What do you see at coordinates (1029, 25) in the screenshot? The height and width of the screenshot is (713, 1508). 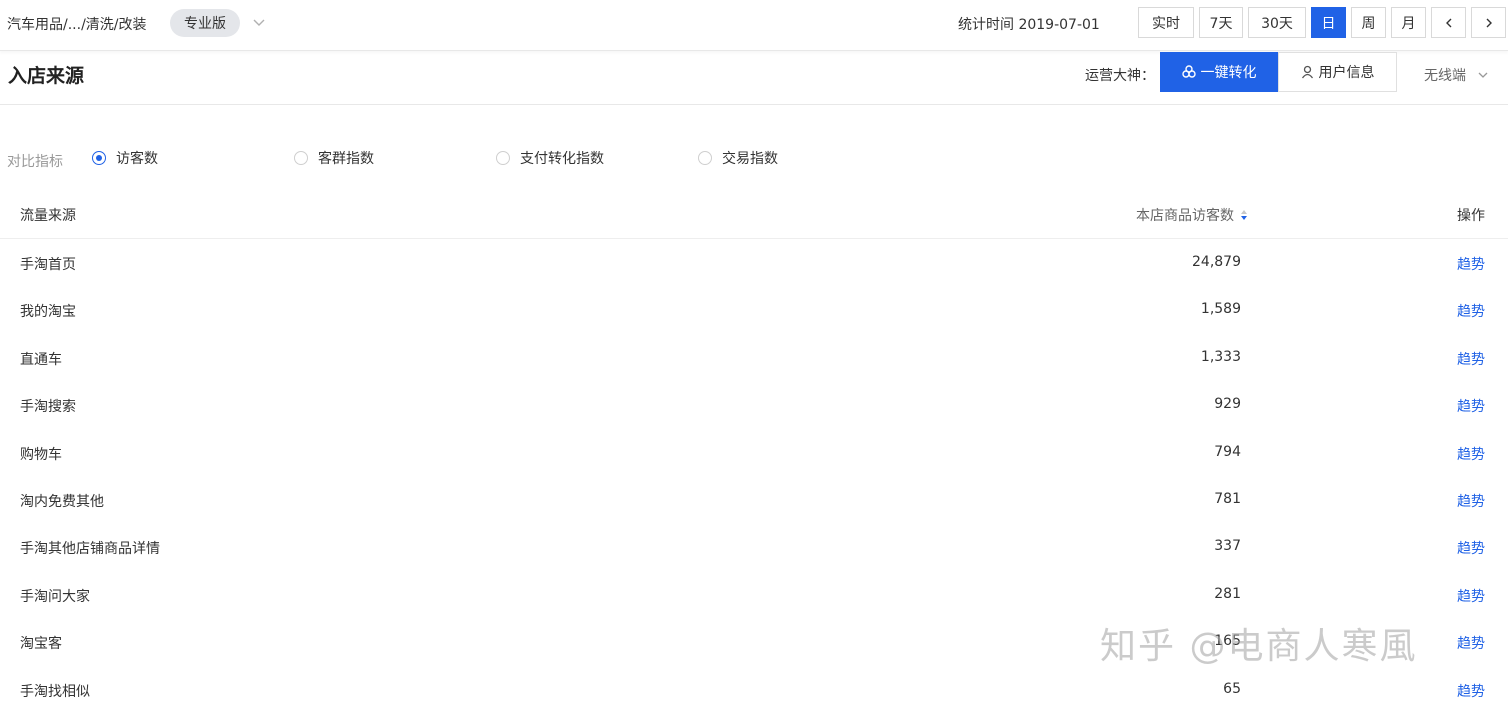 I see `stat-time: 统计时间 2019-07-01` at bounding box center [1029, 25].